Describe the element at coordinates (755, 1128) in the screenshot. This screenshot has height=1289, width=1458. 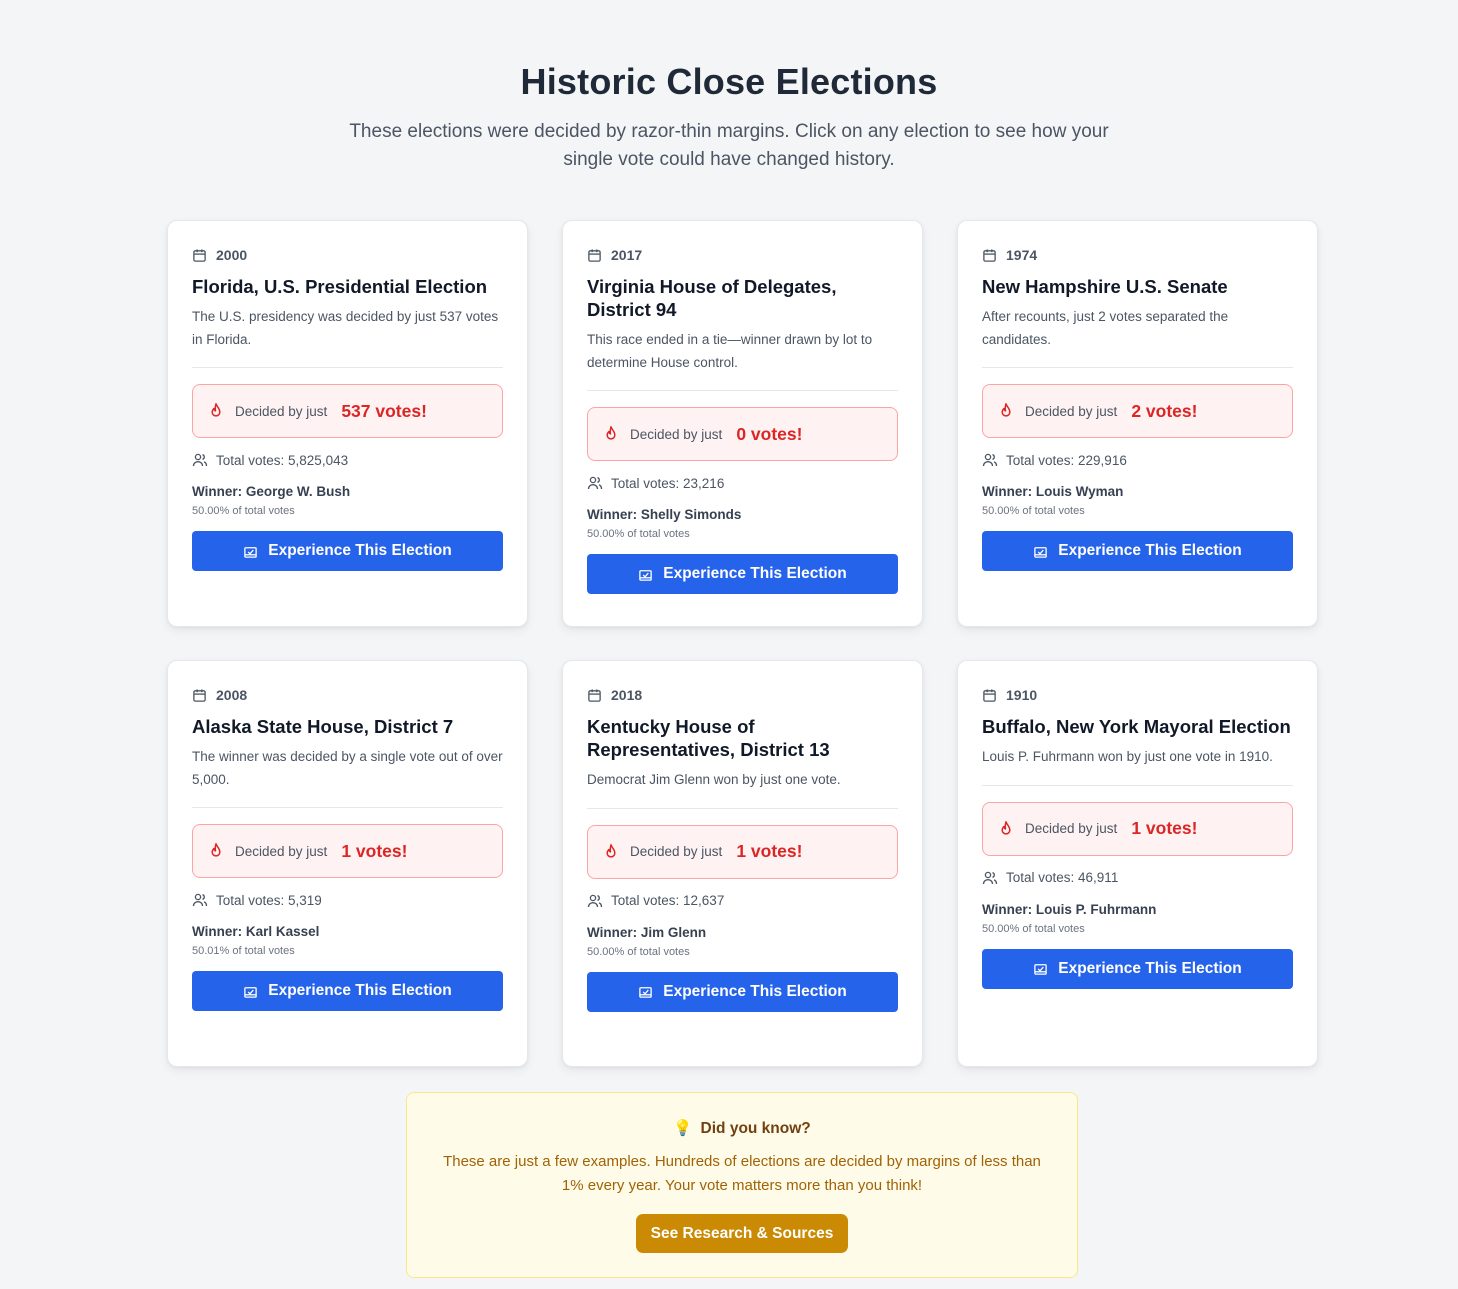
I see `did-you-know-heading: Did you know?` at that location.